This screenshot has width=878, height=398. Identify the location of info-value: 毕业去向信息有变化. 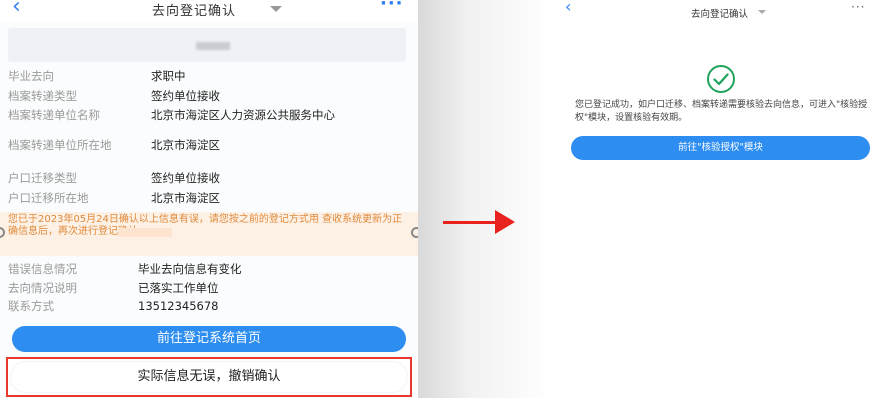
(190, 269).